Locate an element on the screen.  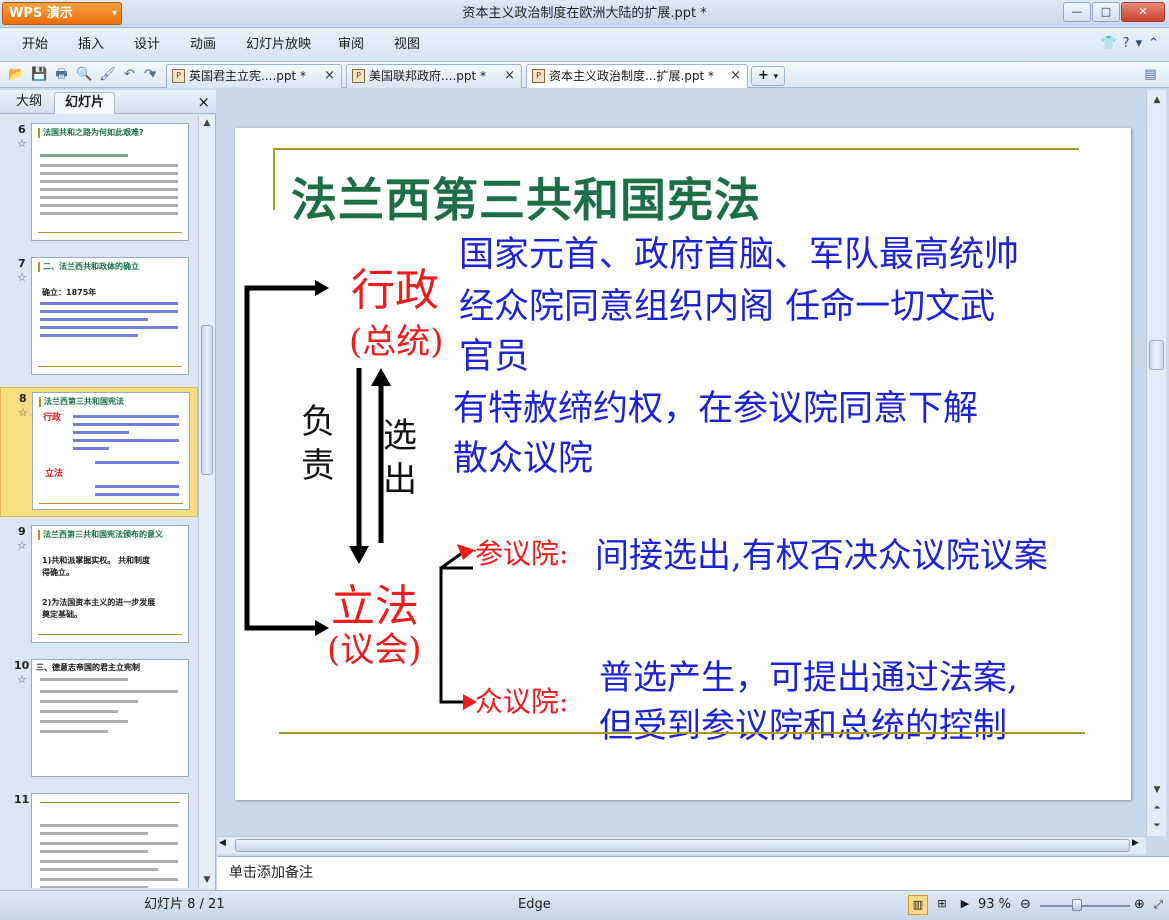
maximize-button: □ is located at coordinates (1106, 12).